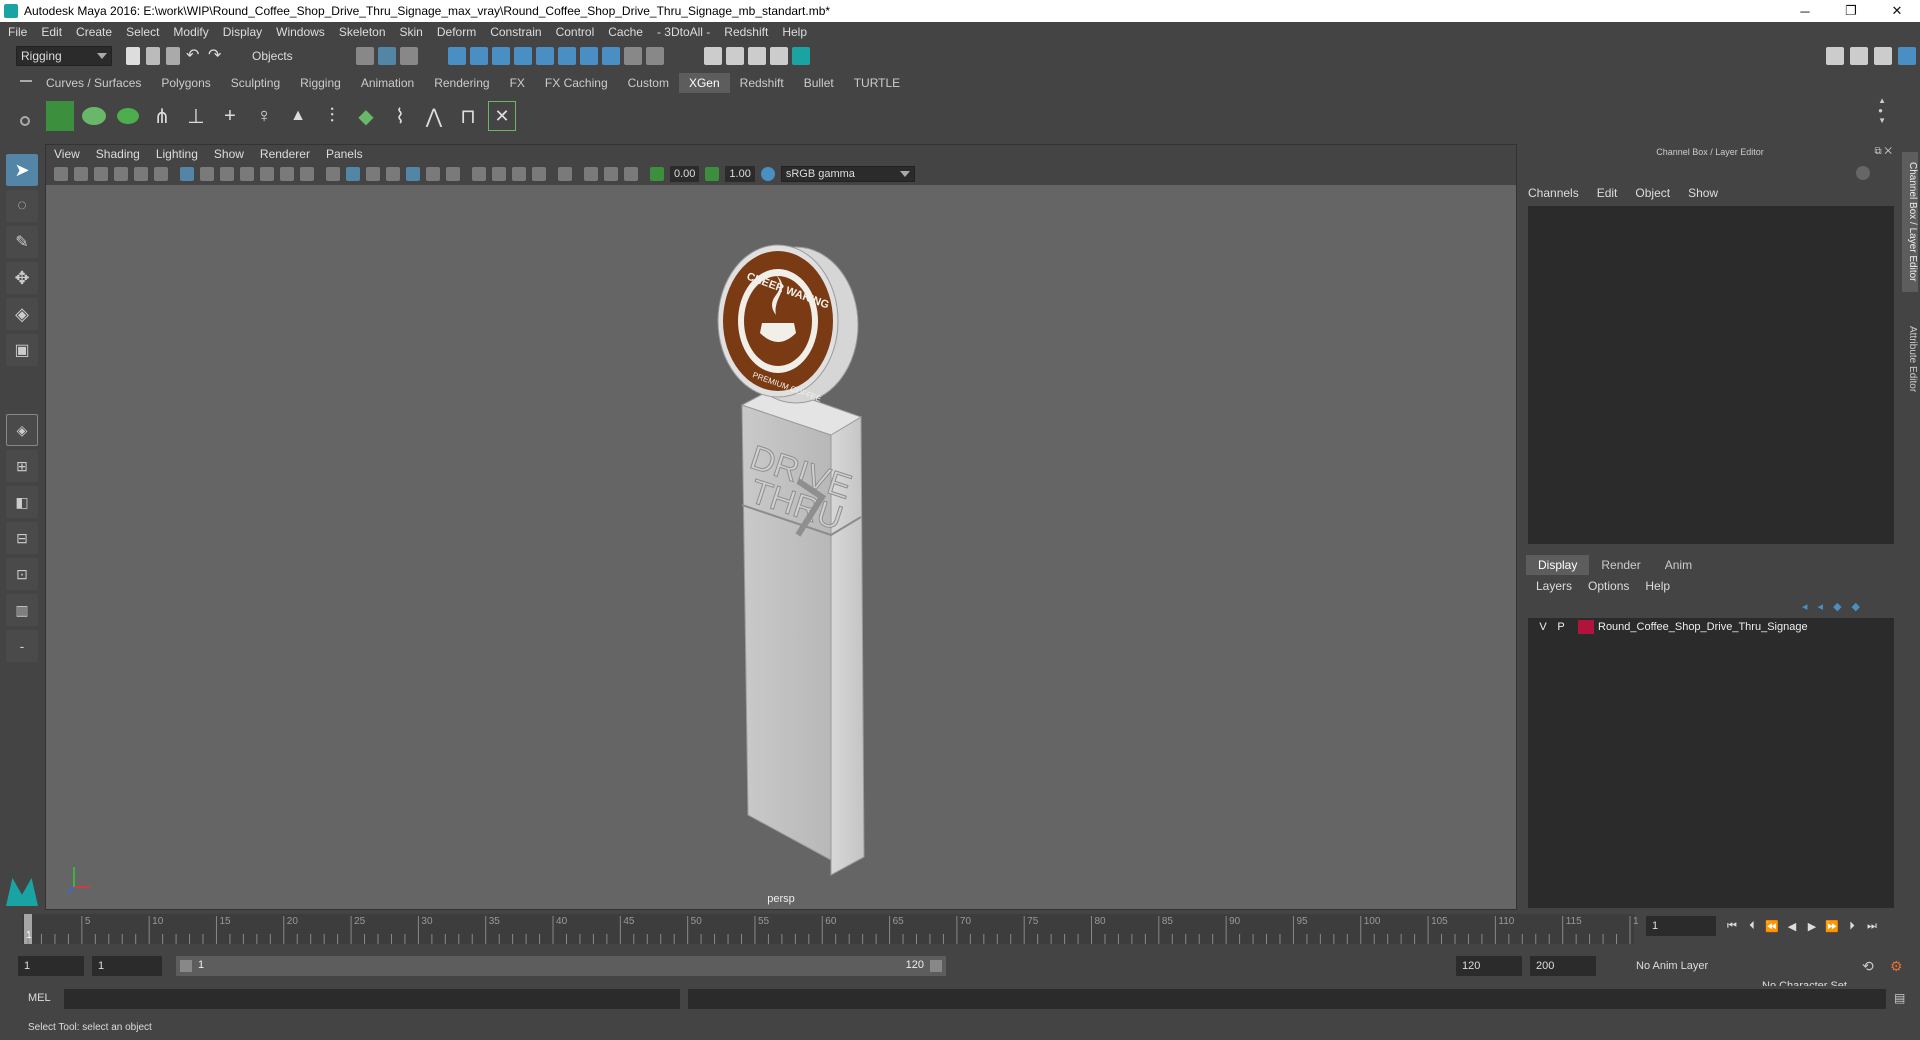 This screenshot has height=1040, width=1920. I want to click on tab-fx: FX, so click(517, 83).